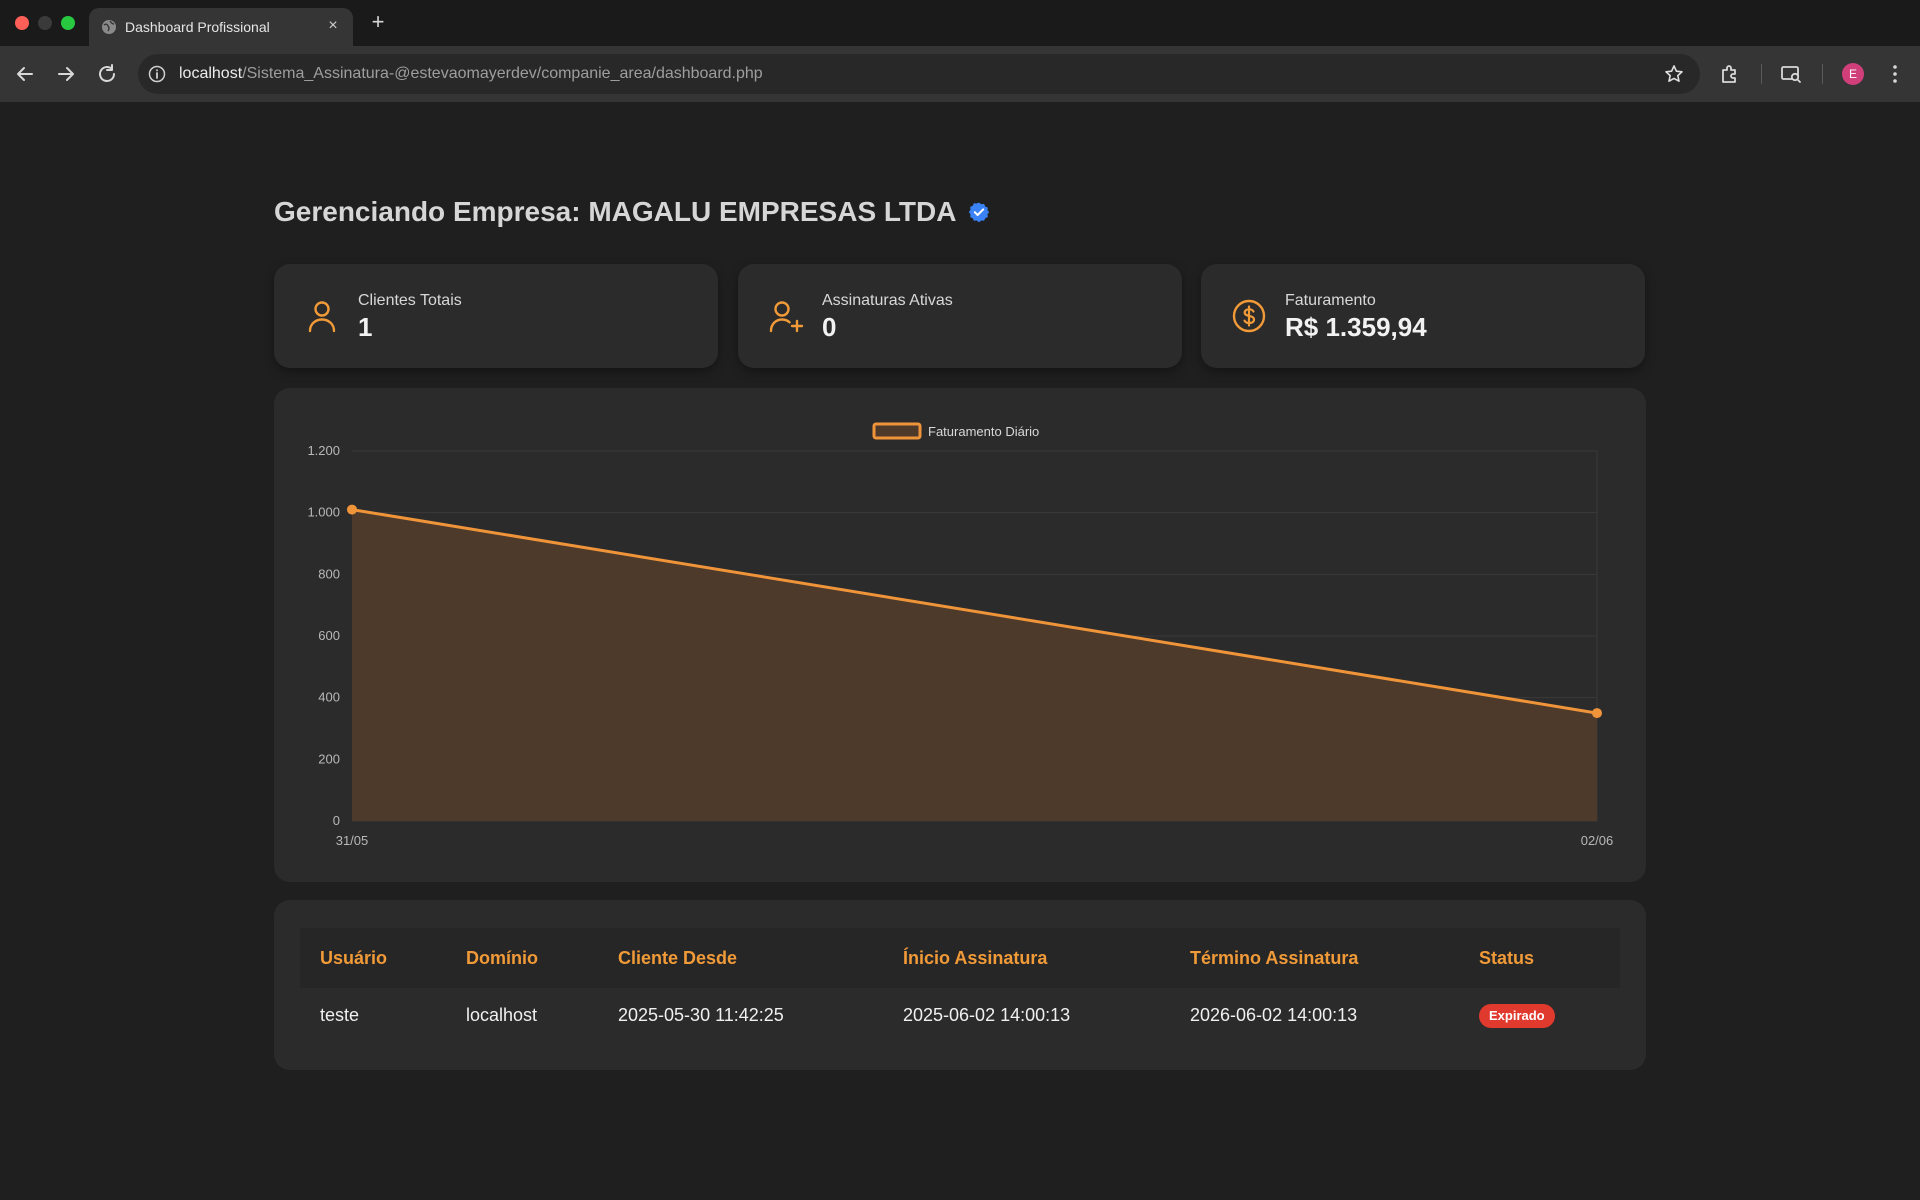  Describe the element at coordinates (410, 300) in the screenshot. I see `stat-label: Clientes Totais` at that location.